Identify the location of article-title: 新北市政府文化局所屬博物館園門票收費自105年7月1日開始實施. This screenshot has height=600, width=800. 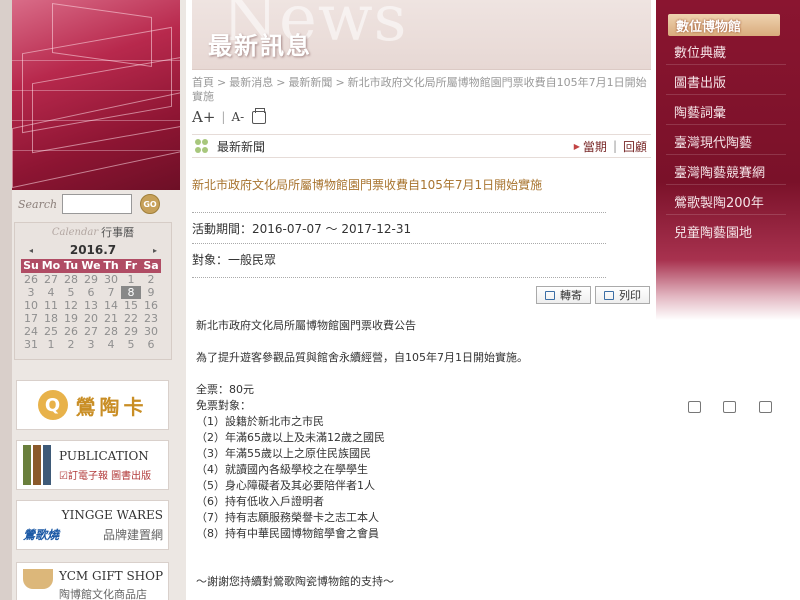
(367, 185).